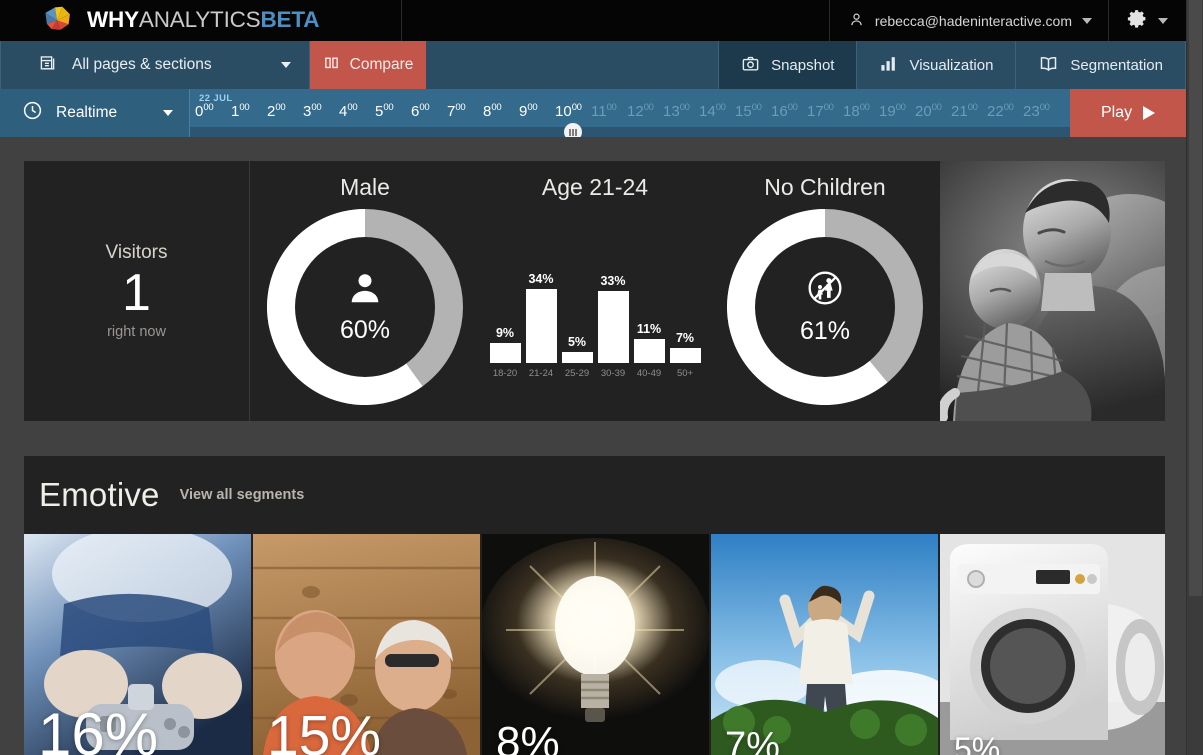  Describe the element at coordinates (280, 111) in the screenshot. I see `timeline-hour-2: 200` at that location.